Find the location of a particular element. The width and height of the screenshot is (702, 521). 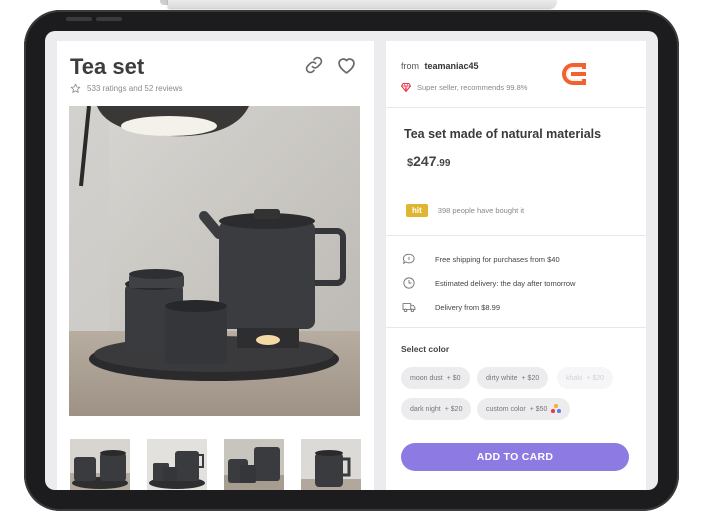

color-option-dirty-white: dirty white + $20 is located at coordinates (513, 378).